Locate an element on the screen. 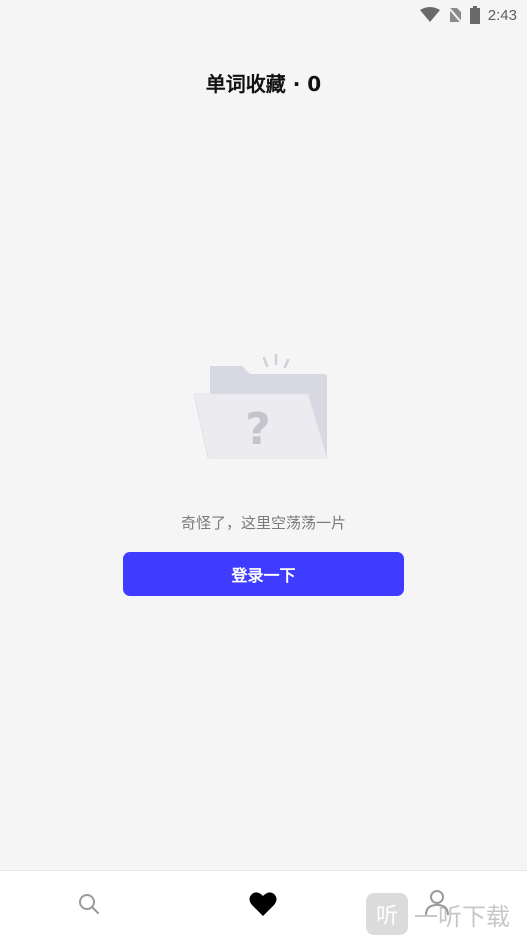 The image size is (527, 936). wifi-icon is located at coordinates (429, 14).